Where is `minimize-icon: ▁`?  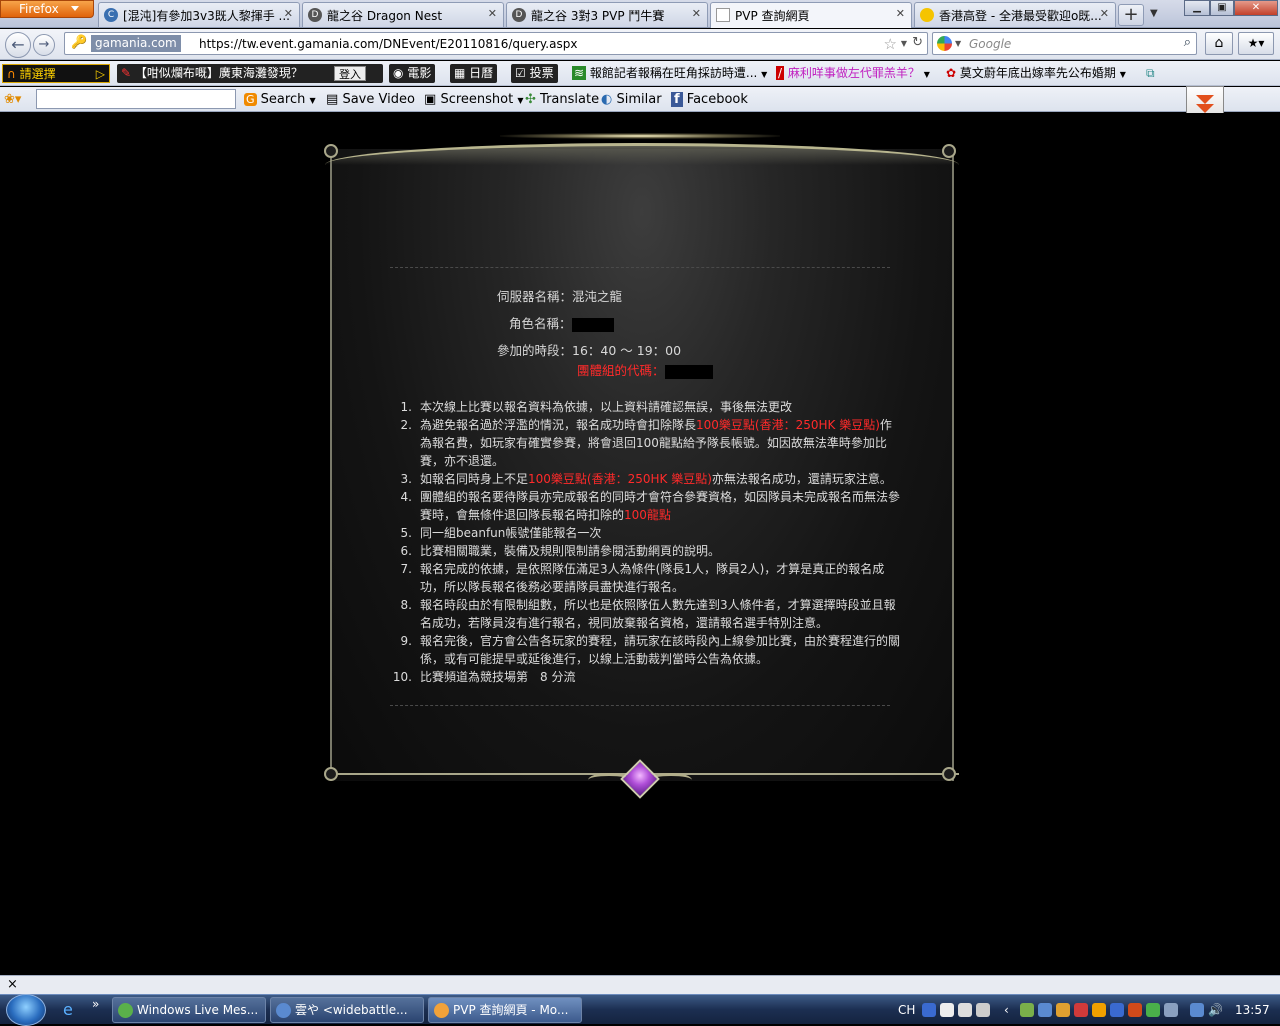 minimize-icon: ▁ is located at coordinates (1197, 8).